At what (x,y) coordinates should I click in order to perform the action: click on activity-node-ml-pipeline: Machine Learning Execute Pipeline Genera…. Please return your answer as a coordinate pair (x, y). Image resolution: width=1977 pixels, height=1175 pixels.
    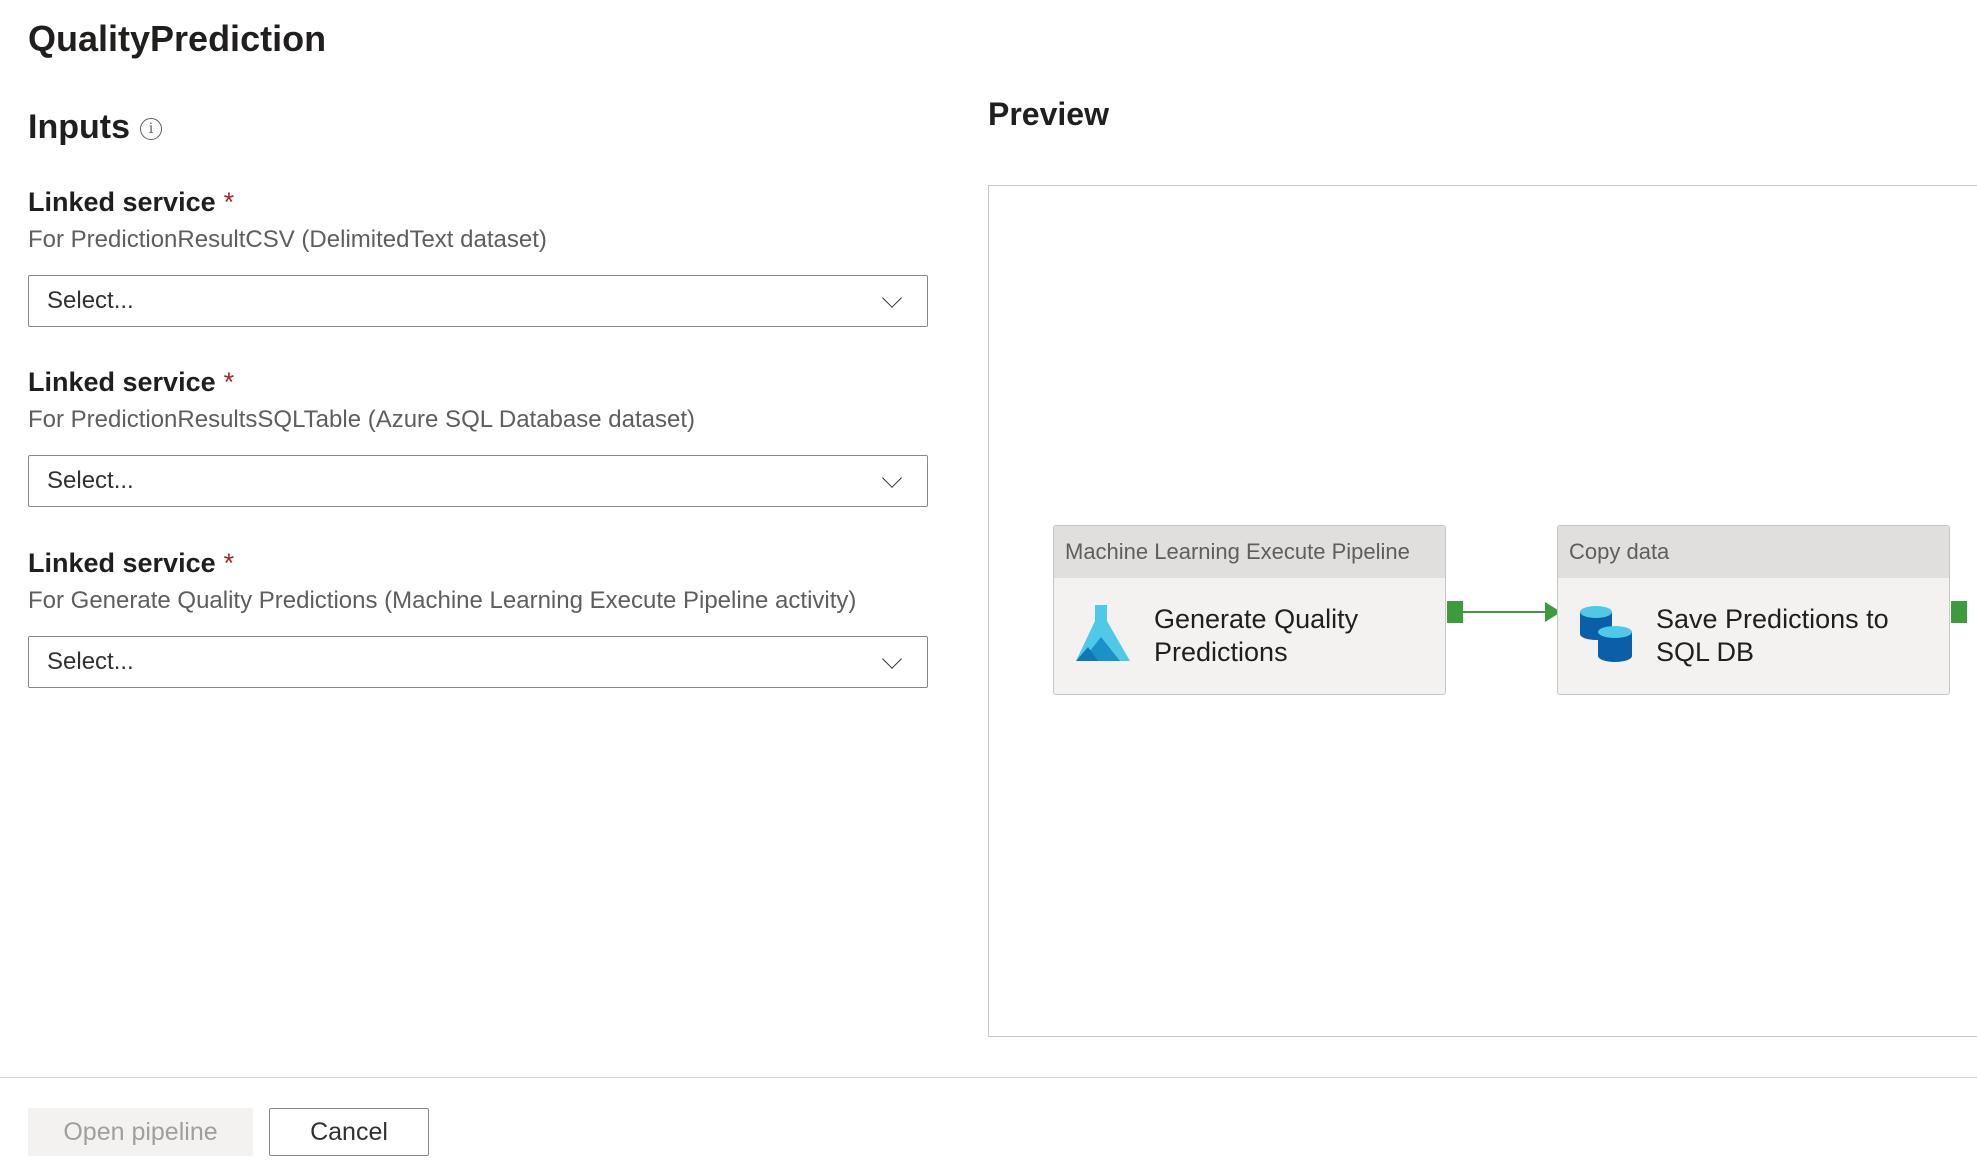
    Looking at the image, I should click on (1249, 610).